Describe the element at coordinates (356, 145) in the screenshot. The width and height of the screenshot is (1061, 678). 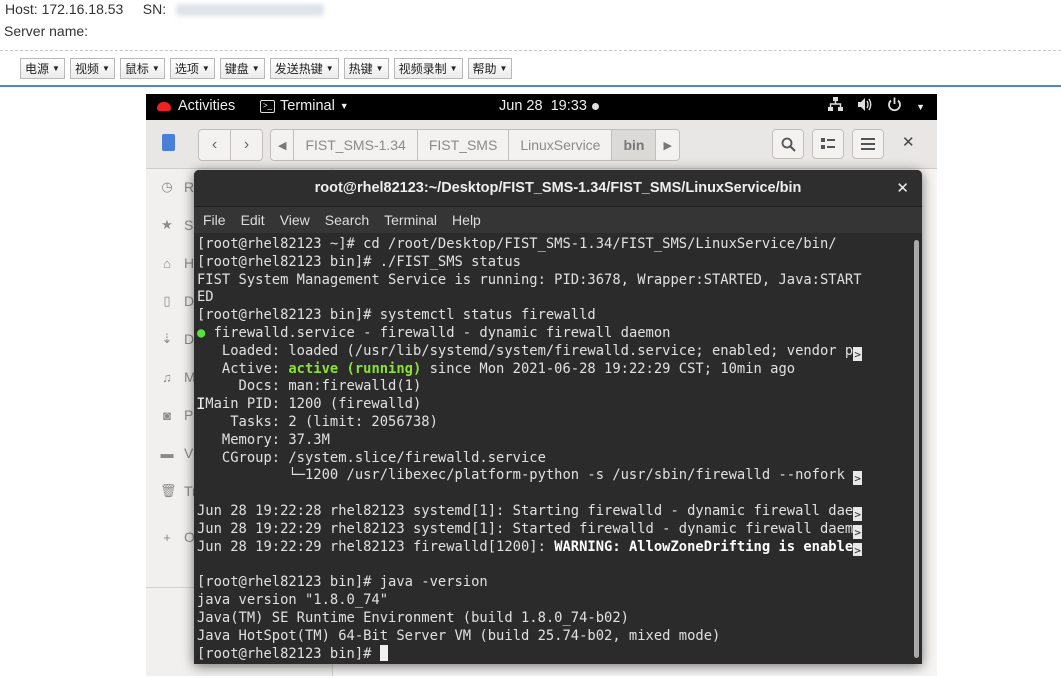
I see `breadcrumb-item: FIST_SMS-1.34` at that location.